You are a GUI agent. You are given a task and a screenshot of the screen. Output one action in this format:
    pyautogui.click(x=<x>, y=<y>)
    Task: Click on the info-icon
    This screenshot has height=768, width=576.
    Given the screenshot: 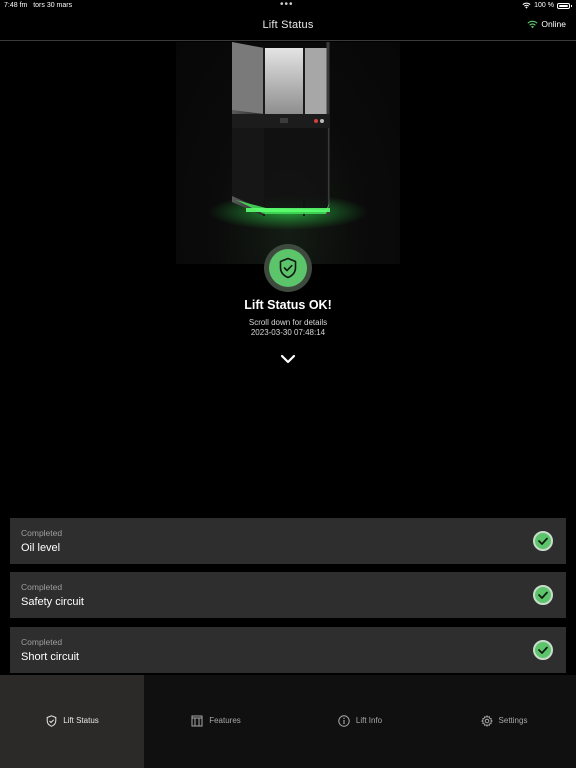 What is the action you would take?
    pyautogui.click(x=344, y=720)
    